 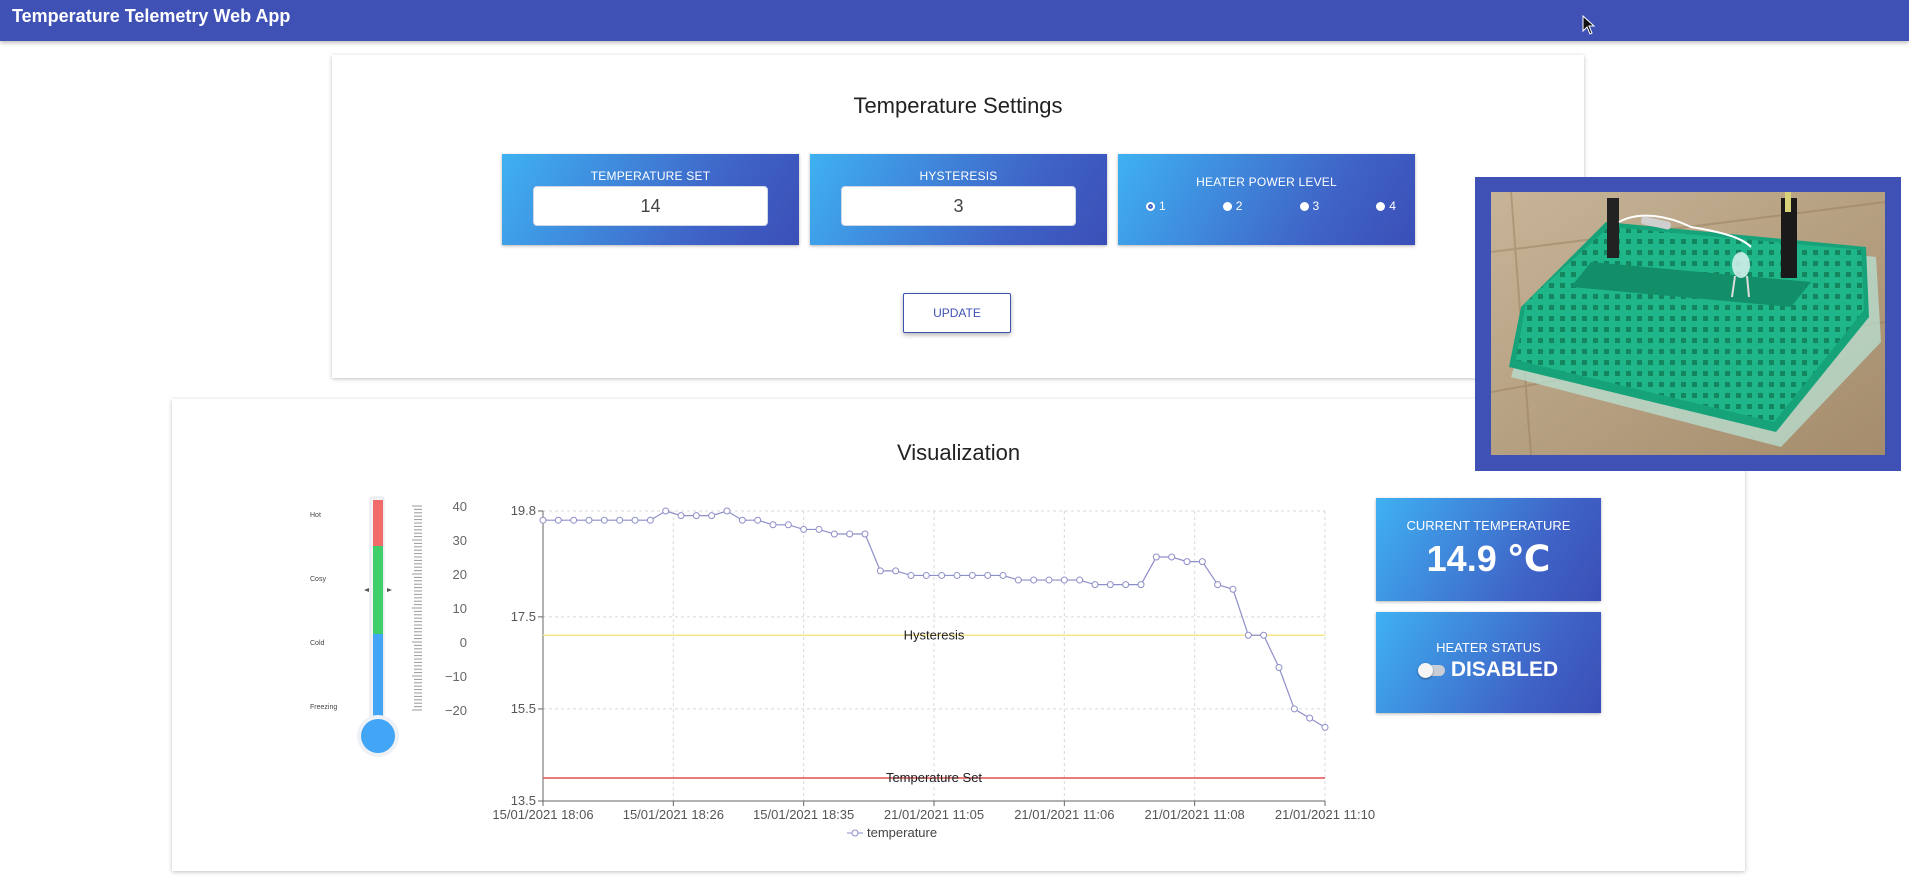 I want to click on y-tick-label: 15.5, so click(x=523, y=708).